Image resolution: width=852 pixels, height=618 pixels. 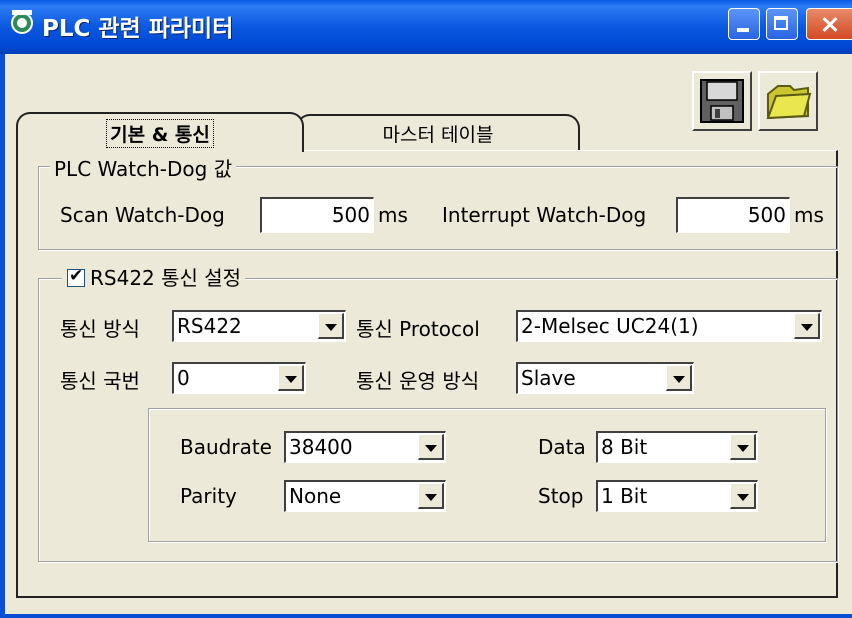 What do you see at coordinates (624, 447) in the screenshot?
I see `data-bits-value: 8 Bit` at bounding box center [624, 447].